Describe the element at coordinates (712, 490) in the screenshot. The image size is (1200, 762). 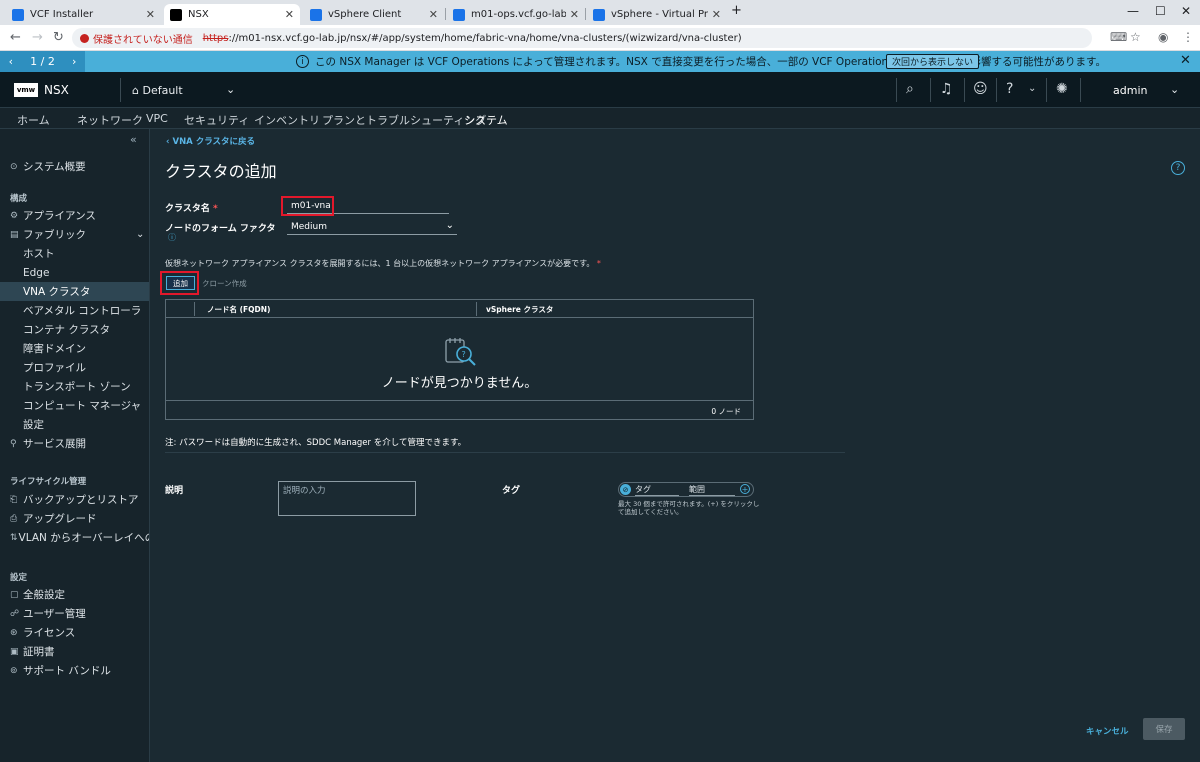
I see `scope-field: 範囲` at that location.